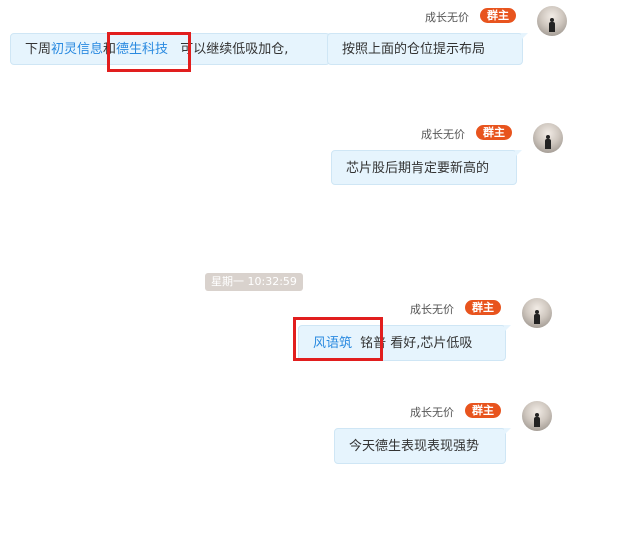  I want to click on message-bubble: 按照上面的仓位提示布局, so click(427, 49).